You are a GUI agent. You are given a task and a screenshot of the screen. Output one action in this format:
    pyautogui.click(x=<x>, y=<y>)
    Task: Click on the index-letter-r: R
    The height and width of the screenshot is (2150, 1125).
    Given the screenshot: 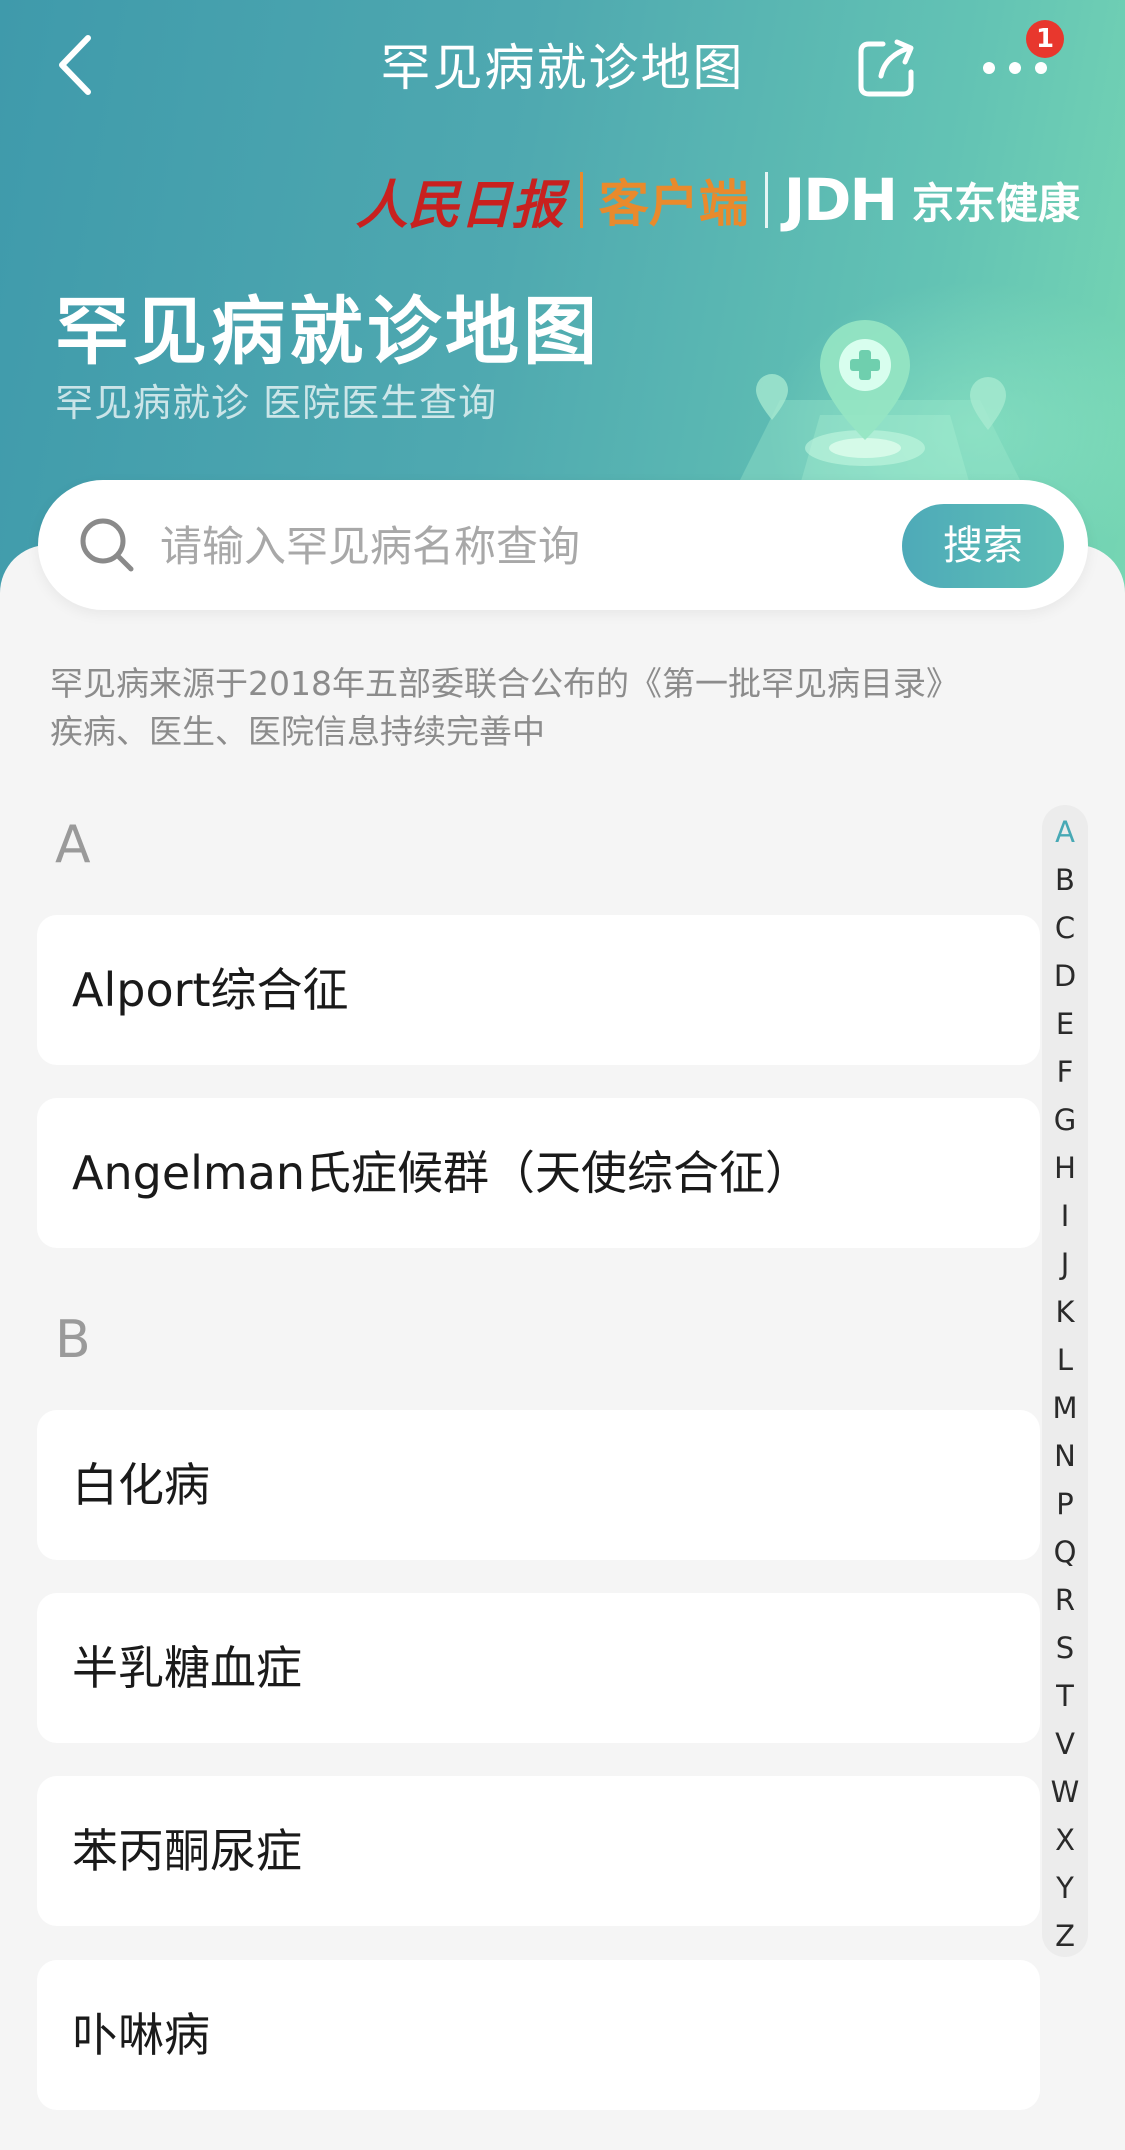 What is the action you would take?
    pyautogui.click(x=1065, y=1600)
    